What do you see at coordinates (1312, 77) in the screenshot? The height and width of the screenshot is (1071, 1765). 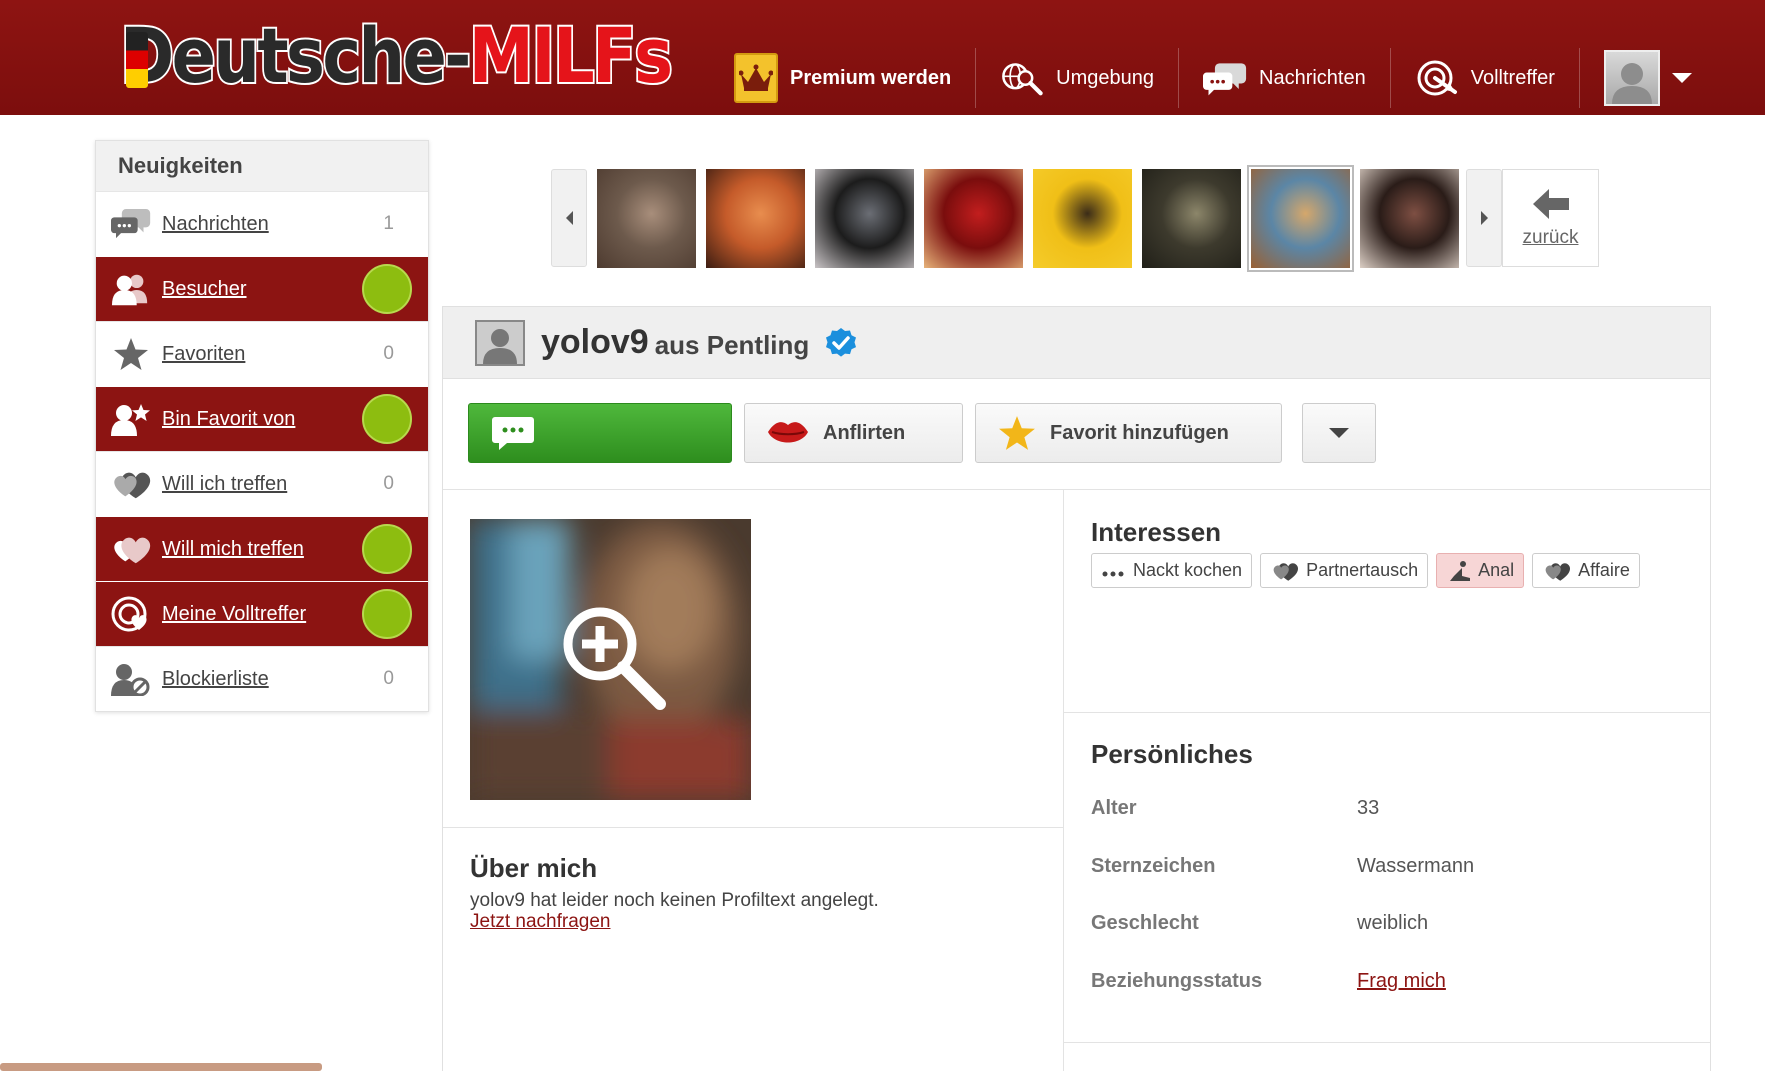 I see `nav-nachrichten-label: Nachrichten` at bounding box center [1312, 77].